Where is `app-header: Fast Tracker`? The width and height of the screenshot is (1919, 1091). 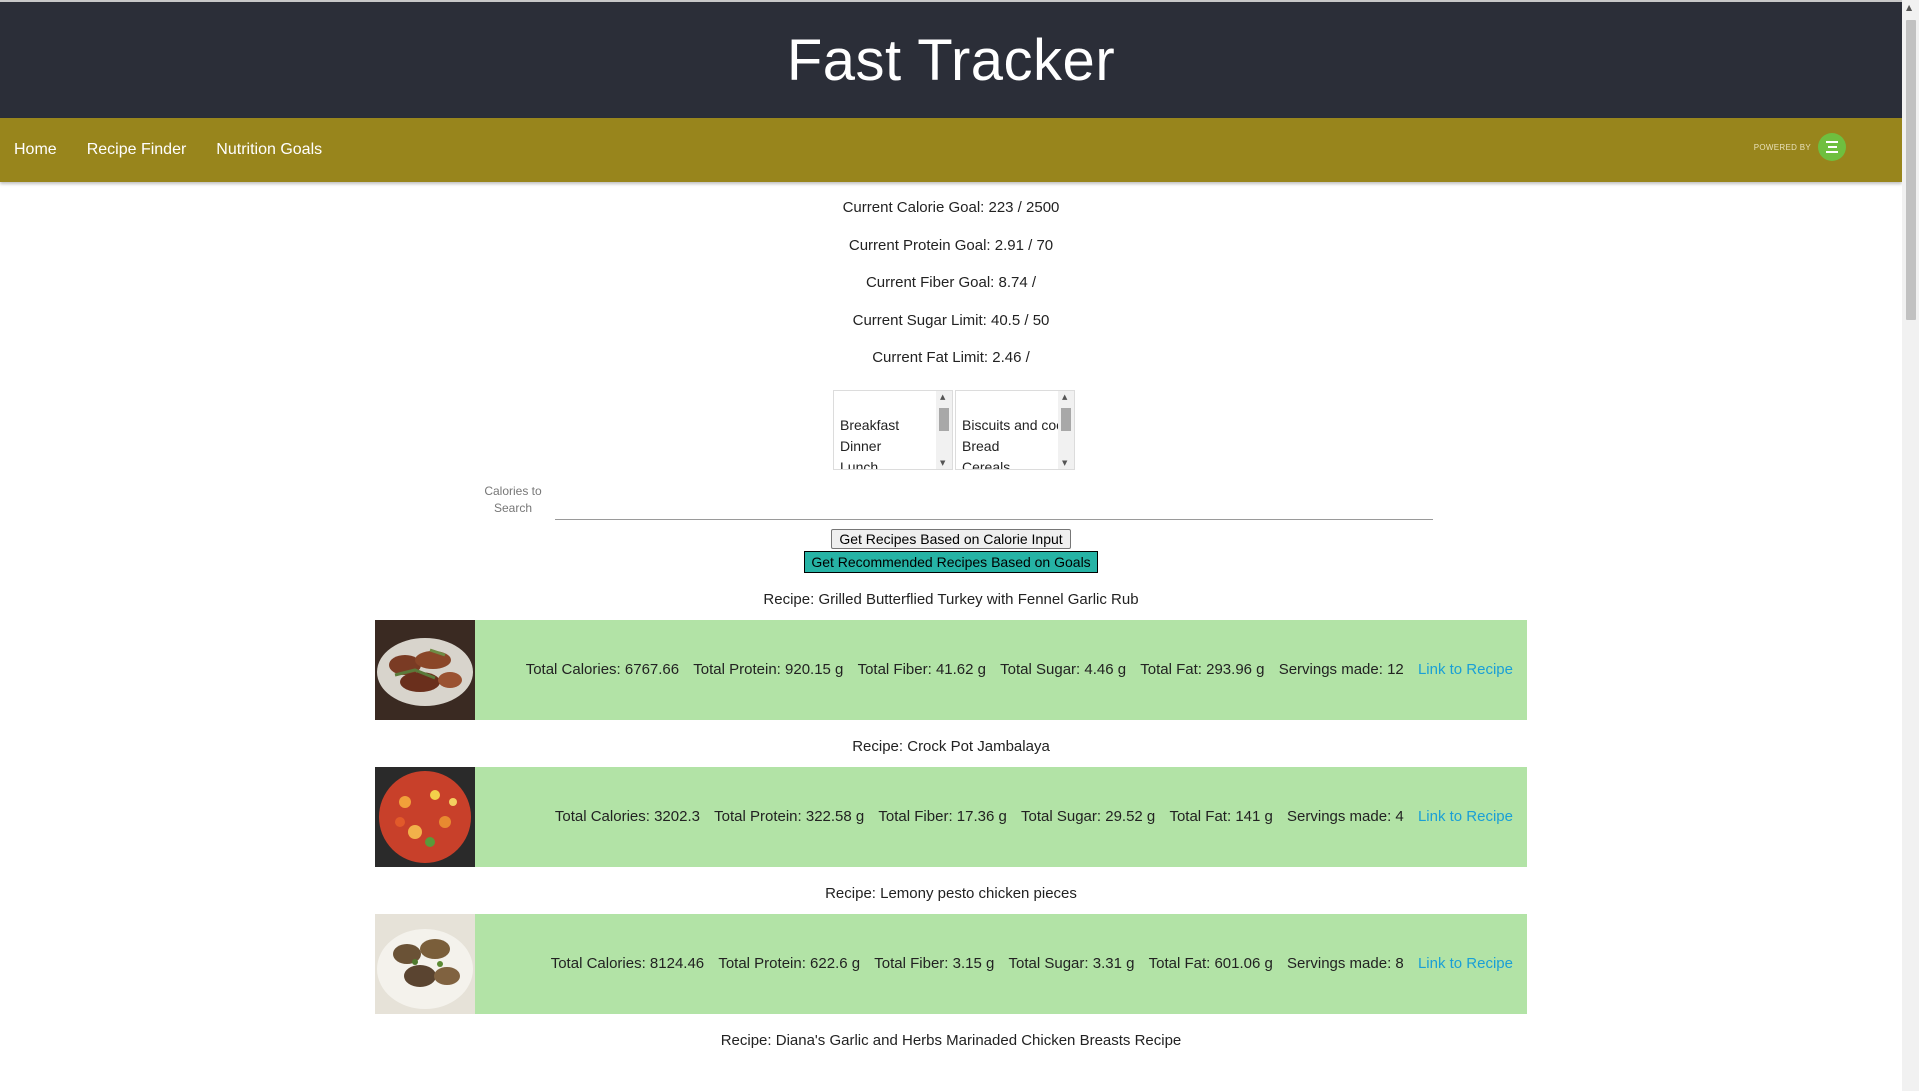 app-header: Fast Tracker is located at coordinates (951, 60).